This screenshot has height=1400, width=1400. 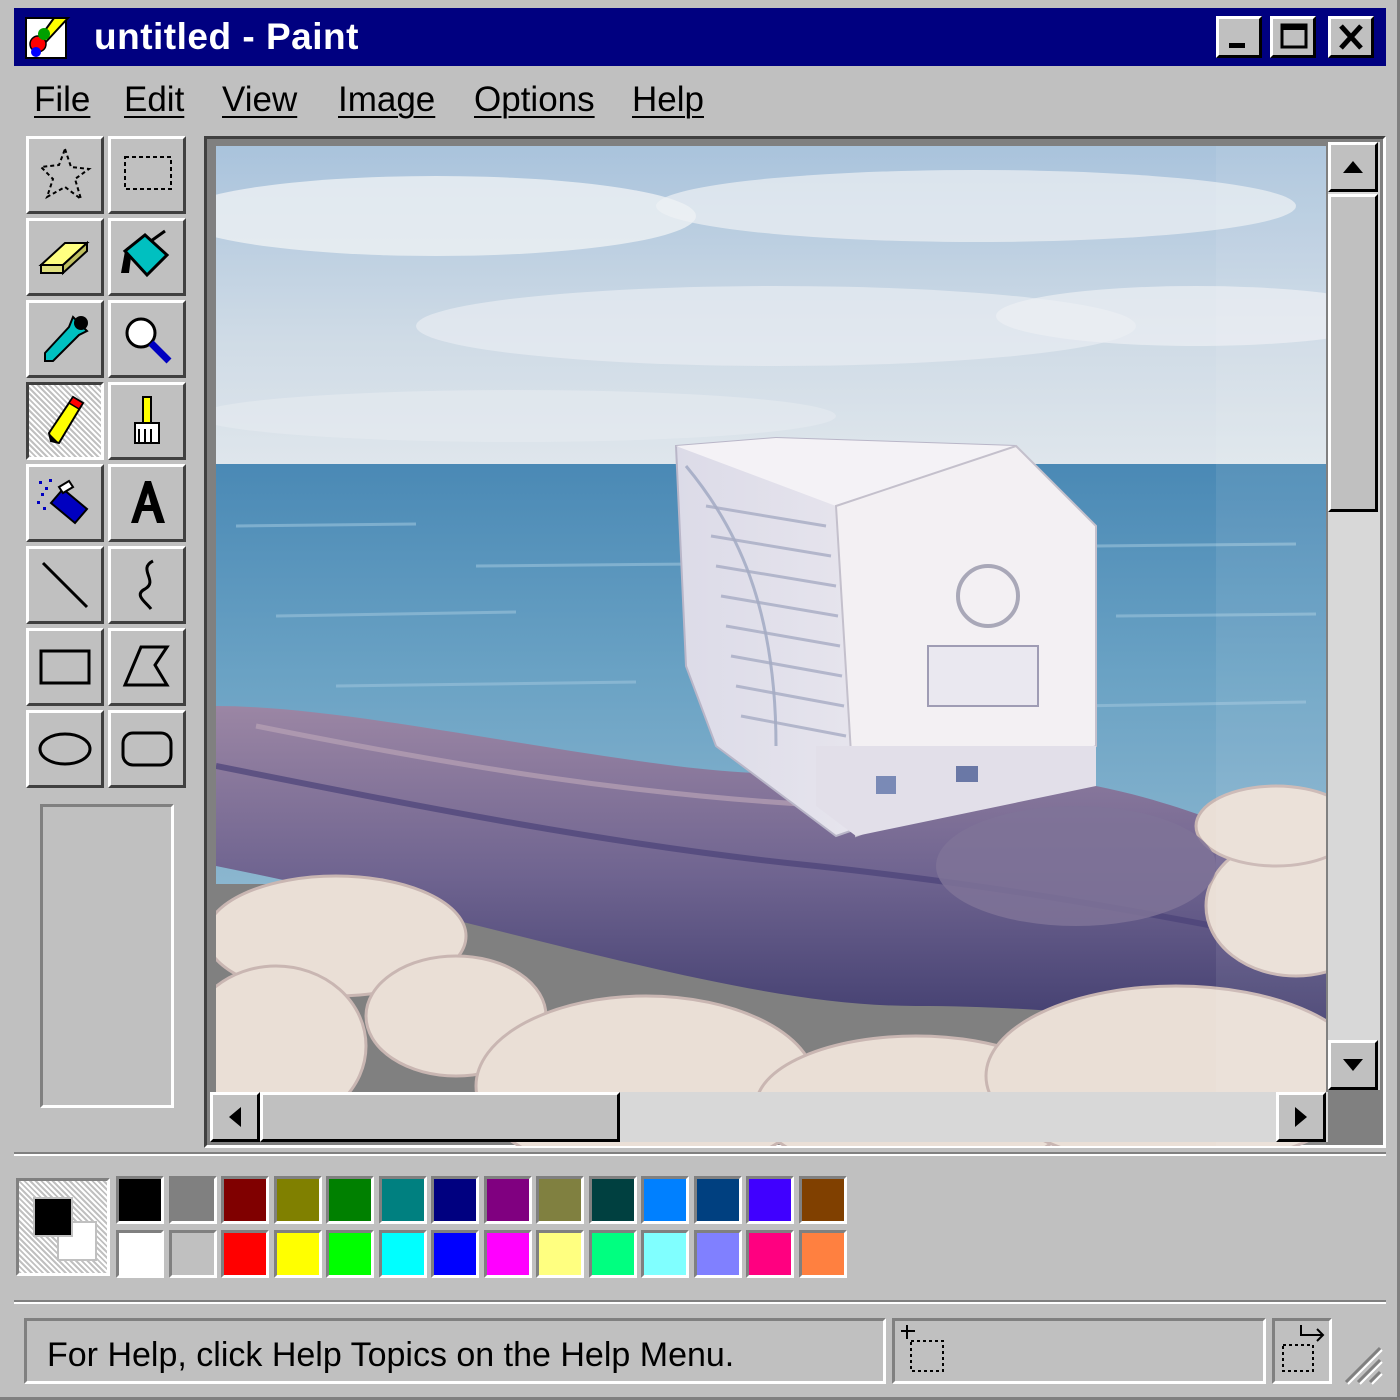 I want to click on eyedropper-icon, so click(x=66, y=338).